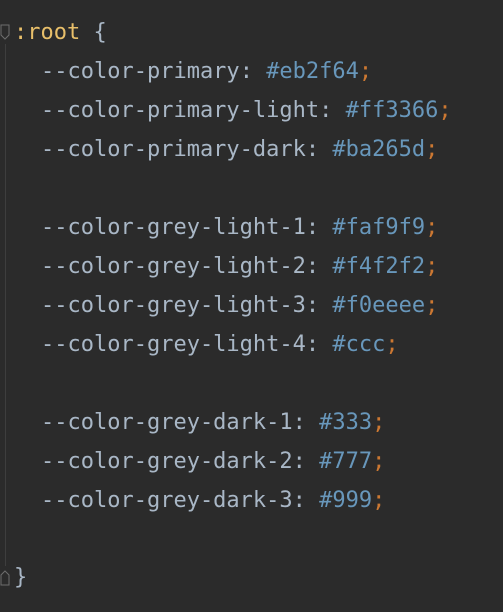 The width and height of the screenshot is (503, 612). What do you see at coordinates (100, 32) in the screenshot?
I see `open-brace: {` at bounding box center [100, 32].